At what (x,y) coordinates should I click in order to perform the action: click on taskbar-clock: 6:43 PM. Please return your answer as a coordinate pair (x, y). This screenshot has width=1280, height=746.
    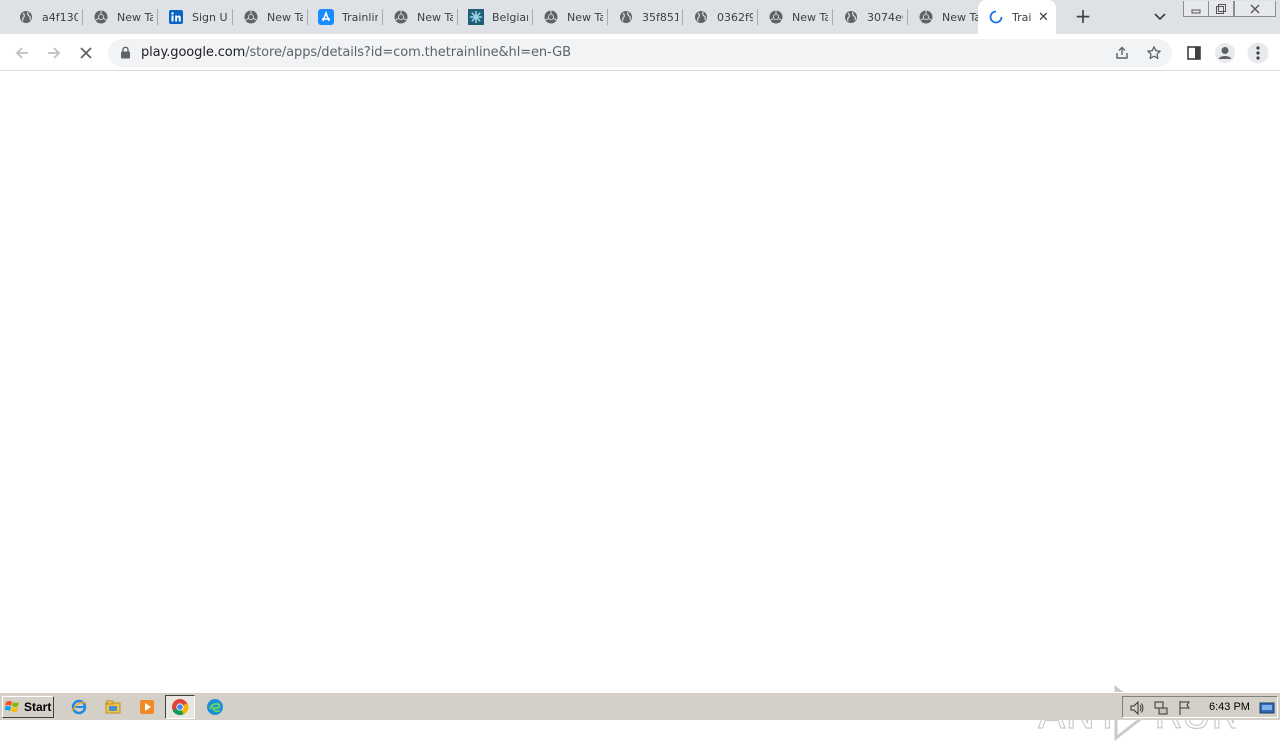
    Looking at the image, I should click on (1229, 707).